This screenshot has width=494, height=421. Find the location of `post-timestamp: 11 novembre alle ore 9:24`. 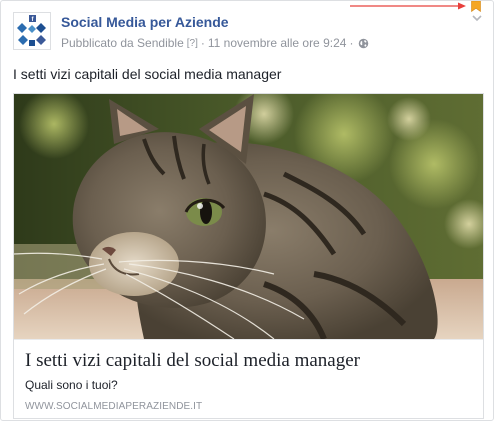

post-timestamp: 11 novembre alle ore 9:24 is located at coordinates (277, 43).